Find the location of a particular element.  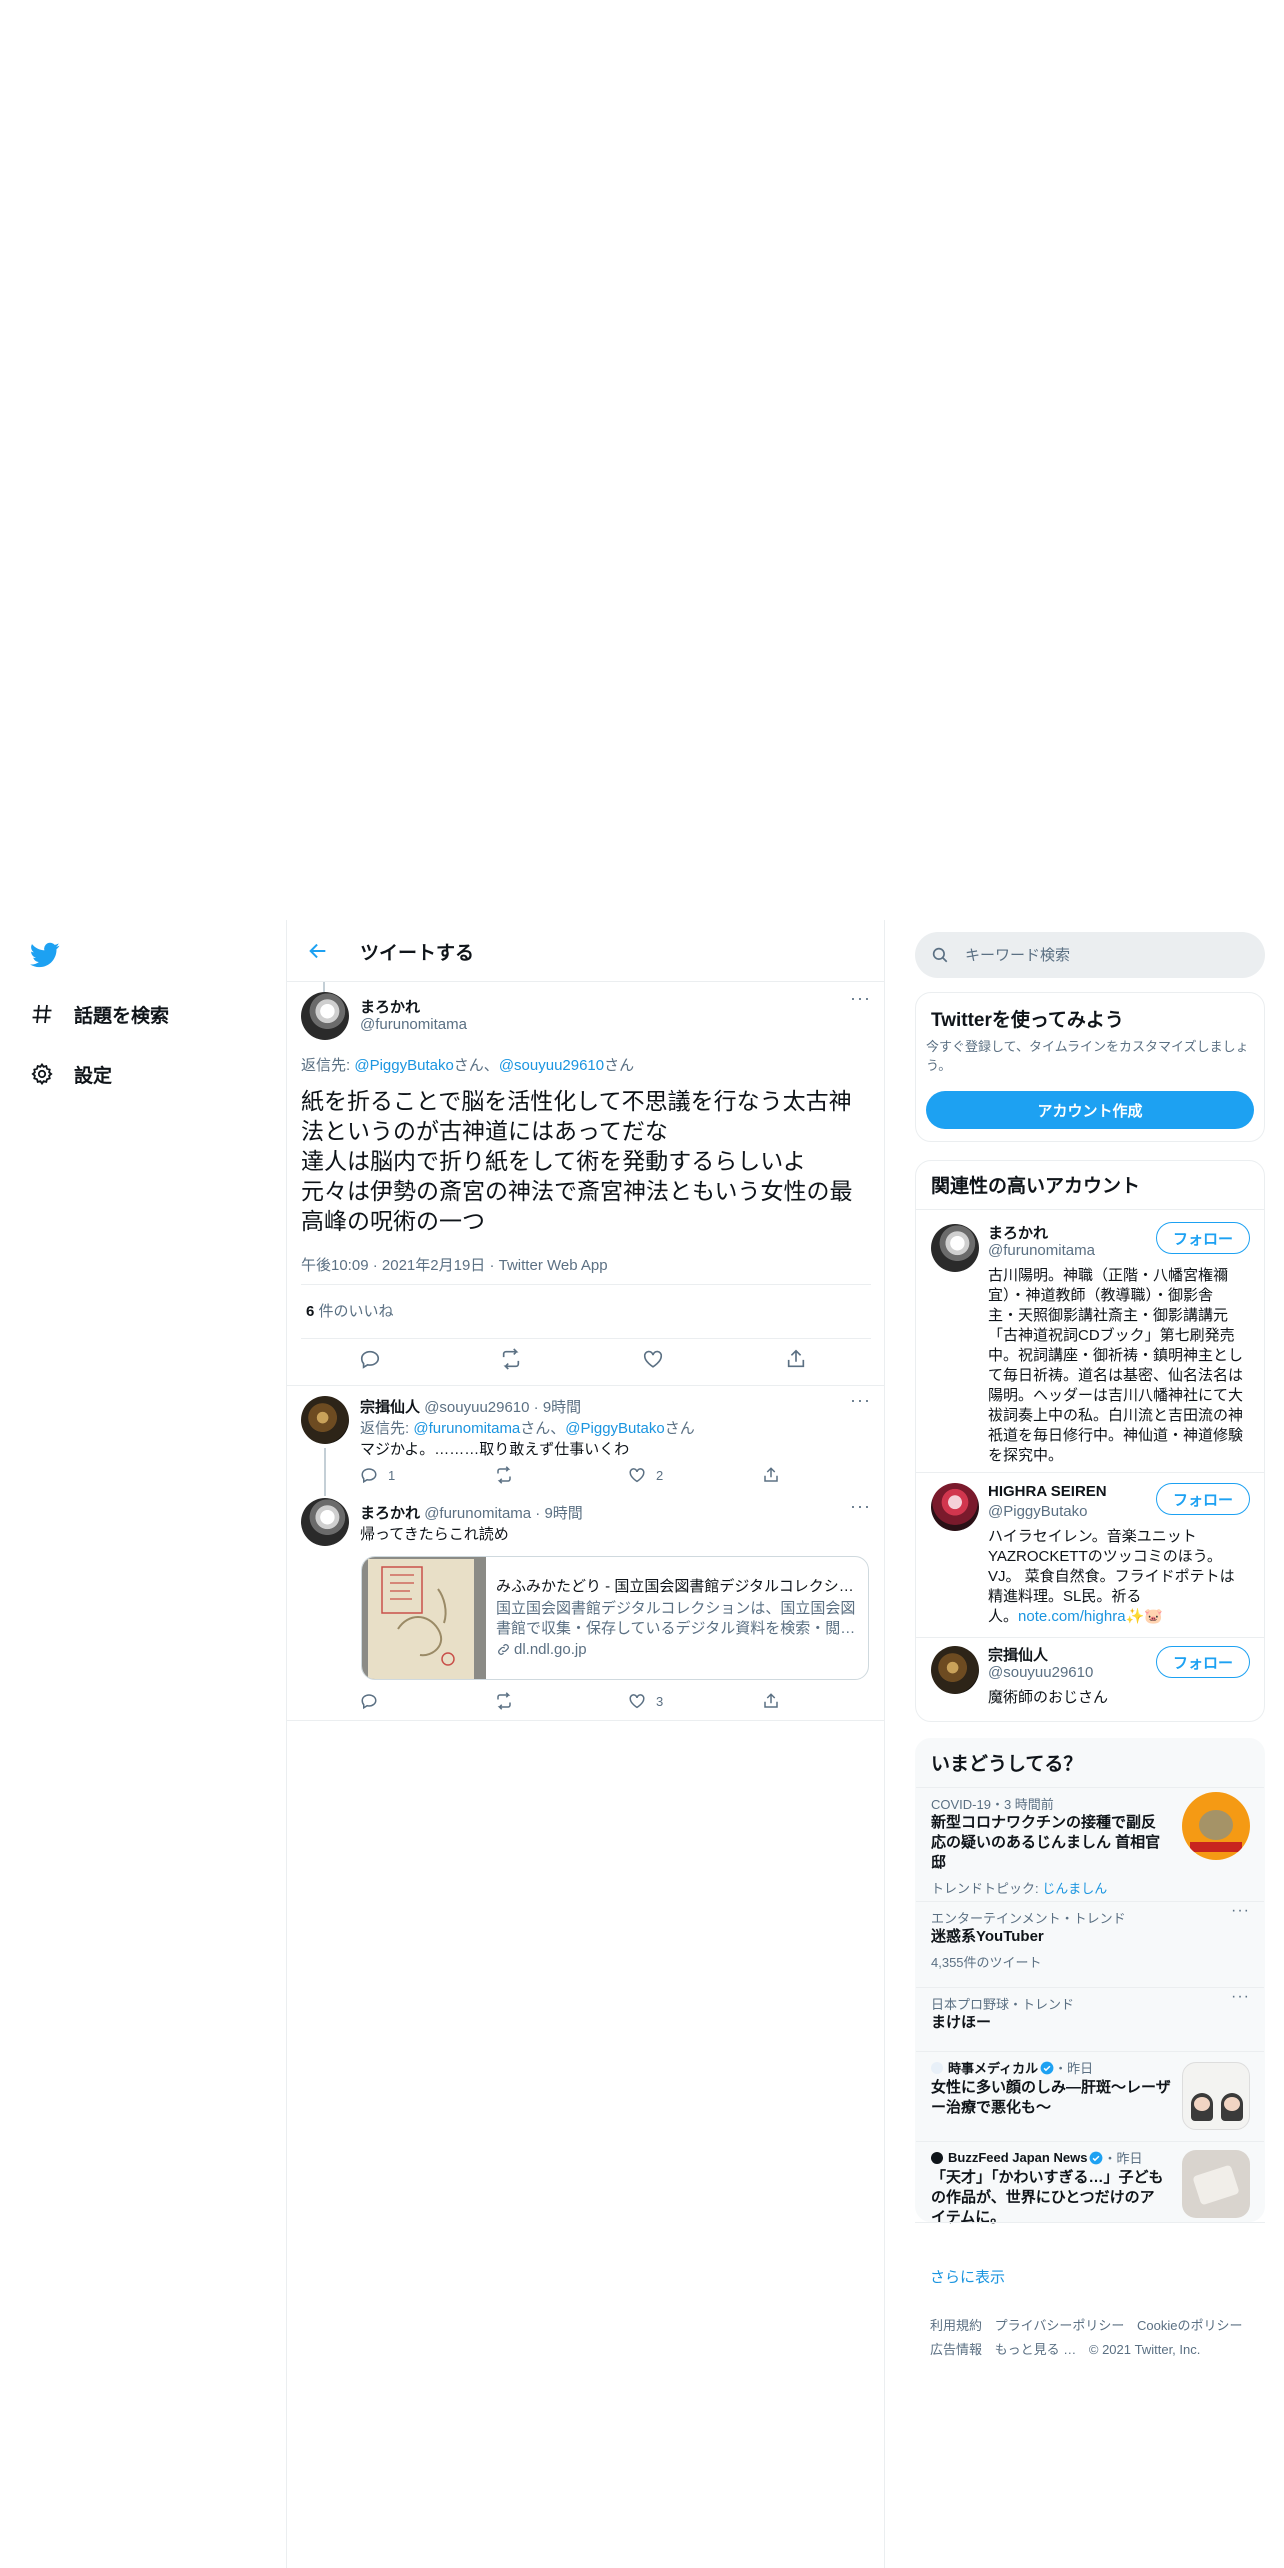

like-button: 2 is located at coordinates (645, 1475).